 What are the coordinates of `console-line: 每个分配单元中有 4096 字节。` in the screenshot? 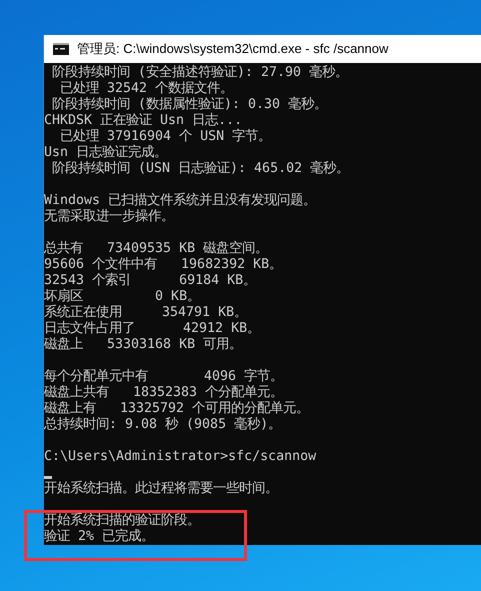 It's located at (164, 376).